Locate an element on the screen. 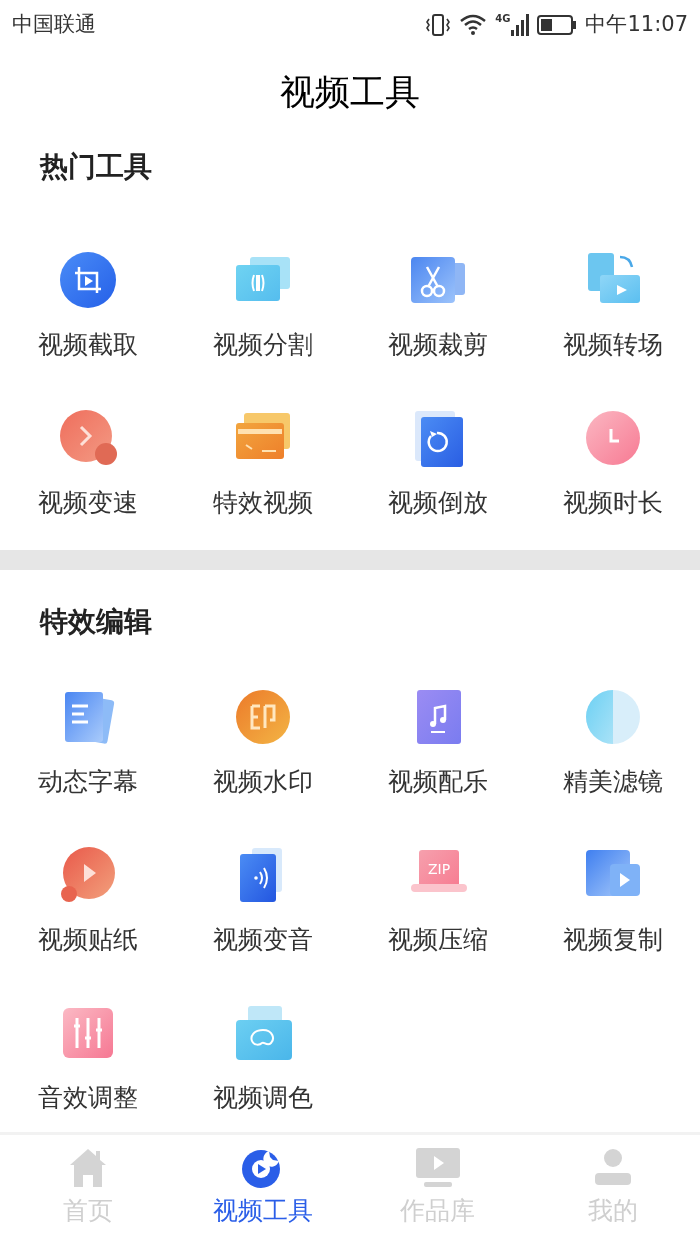 This screenshot has height=1244, width=700. clock-time: 中午11:07 is located at coordinates (636, 25).